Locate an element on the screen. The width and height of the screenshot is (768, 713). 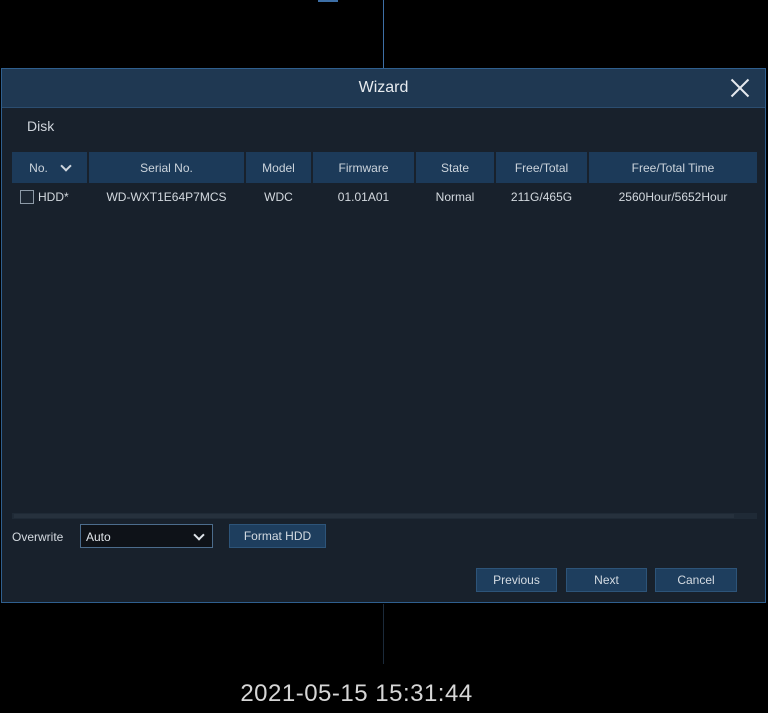
cell-serial: WD-WXT1E64P7MCS is located at coordinates (166, 197).